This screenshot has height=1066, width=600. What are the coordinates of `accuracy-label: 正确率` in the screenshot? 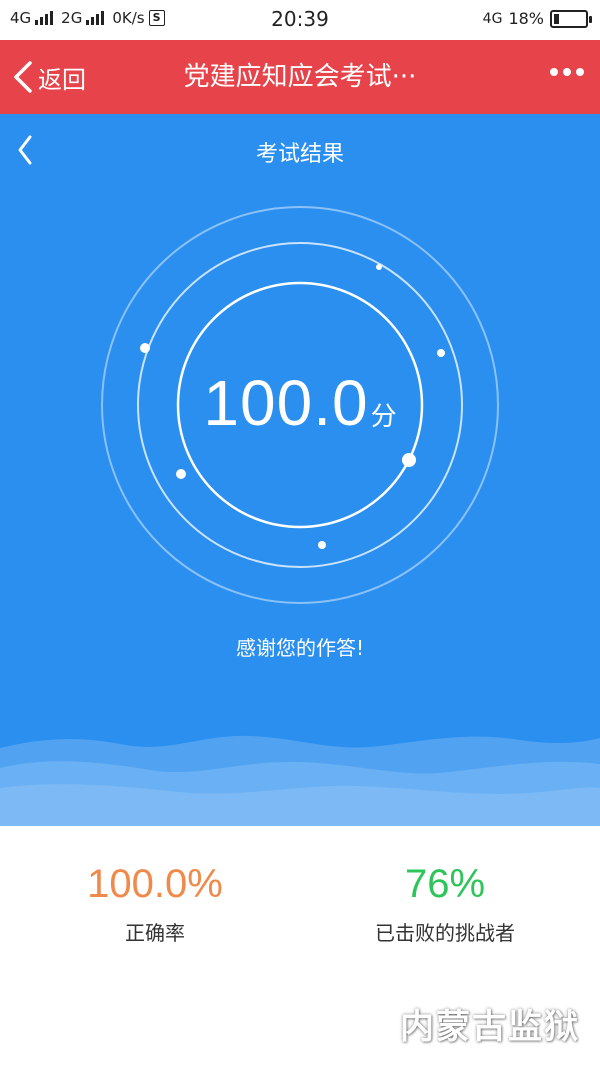 It's located at (155, 933).